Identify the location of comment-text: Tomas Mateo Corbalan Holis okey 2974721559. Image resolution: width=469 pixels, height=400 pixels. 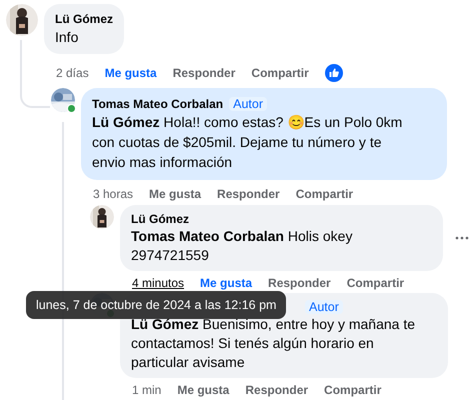
(242, 246).